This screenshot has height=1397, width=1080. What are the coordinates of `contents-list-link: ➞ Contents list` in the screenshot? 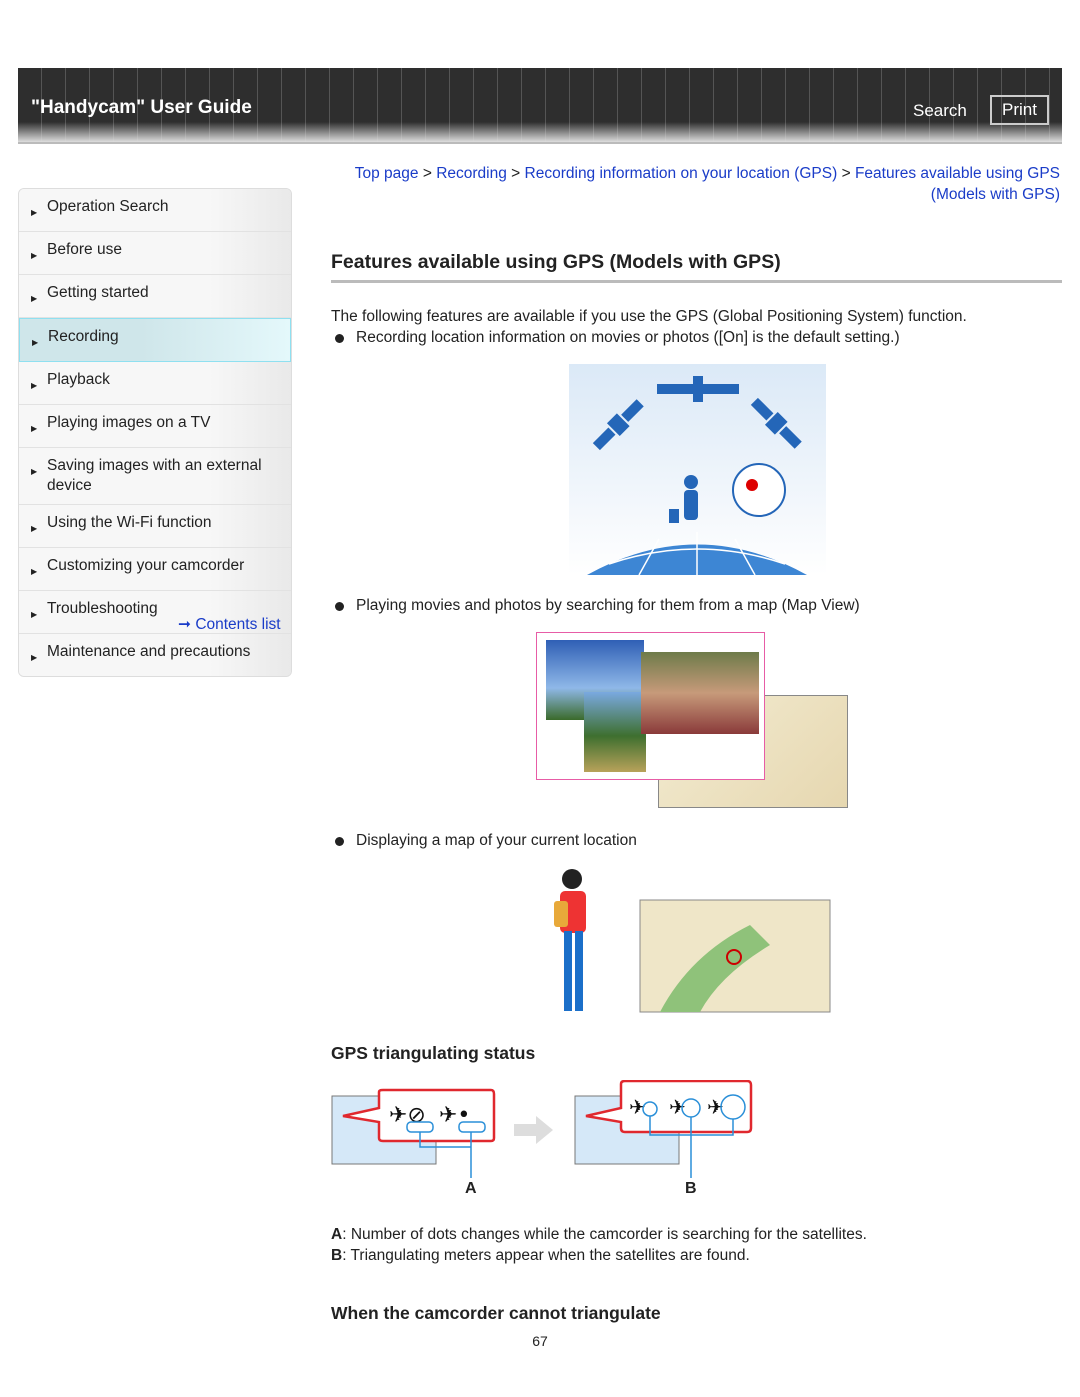 It's located at (229, 624).